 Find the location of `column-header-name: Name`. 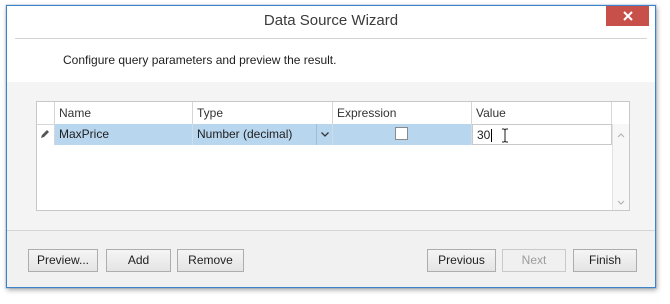

column-header-name: Name is located at coordinates (124, 113).